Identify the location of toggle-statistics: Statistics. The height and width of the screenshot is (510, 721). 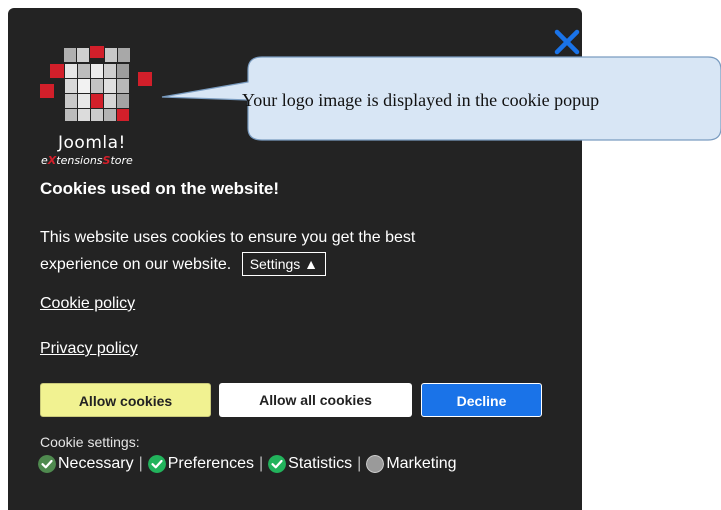
(310, 464).